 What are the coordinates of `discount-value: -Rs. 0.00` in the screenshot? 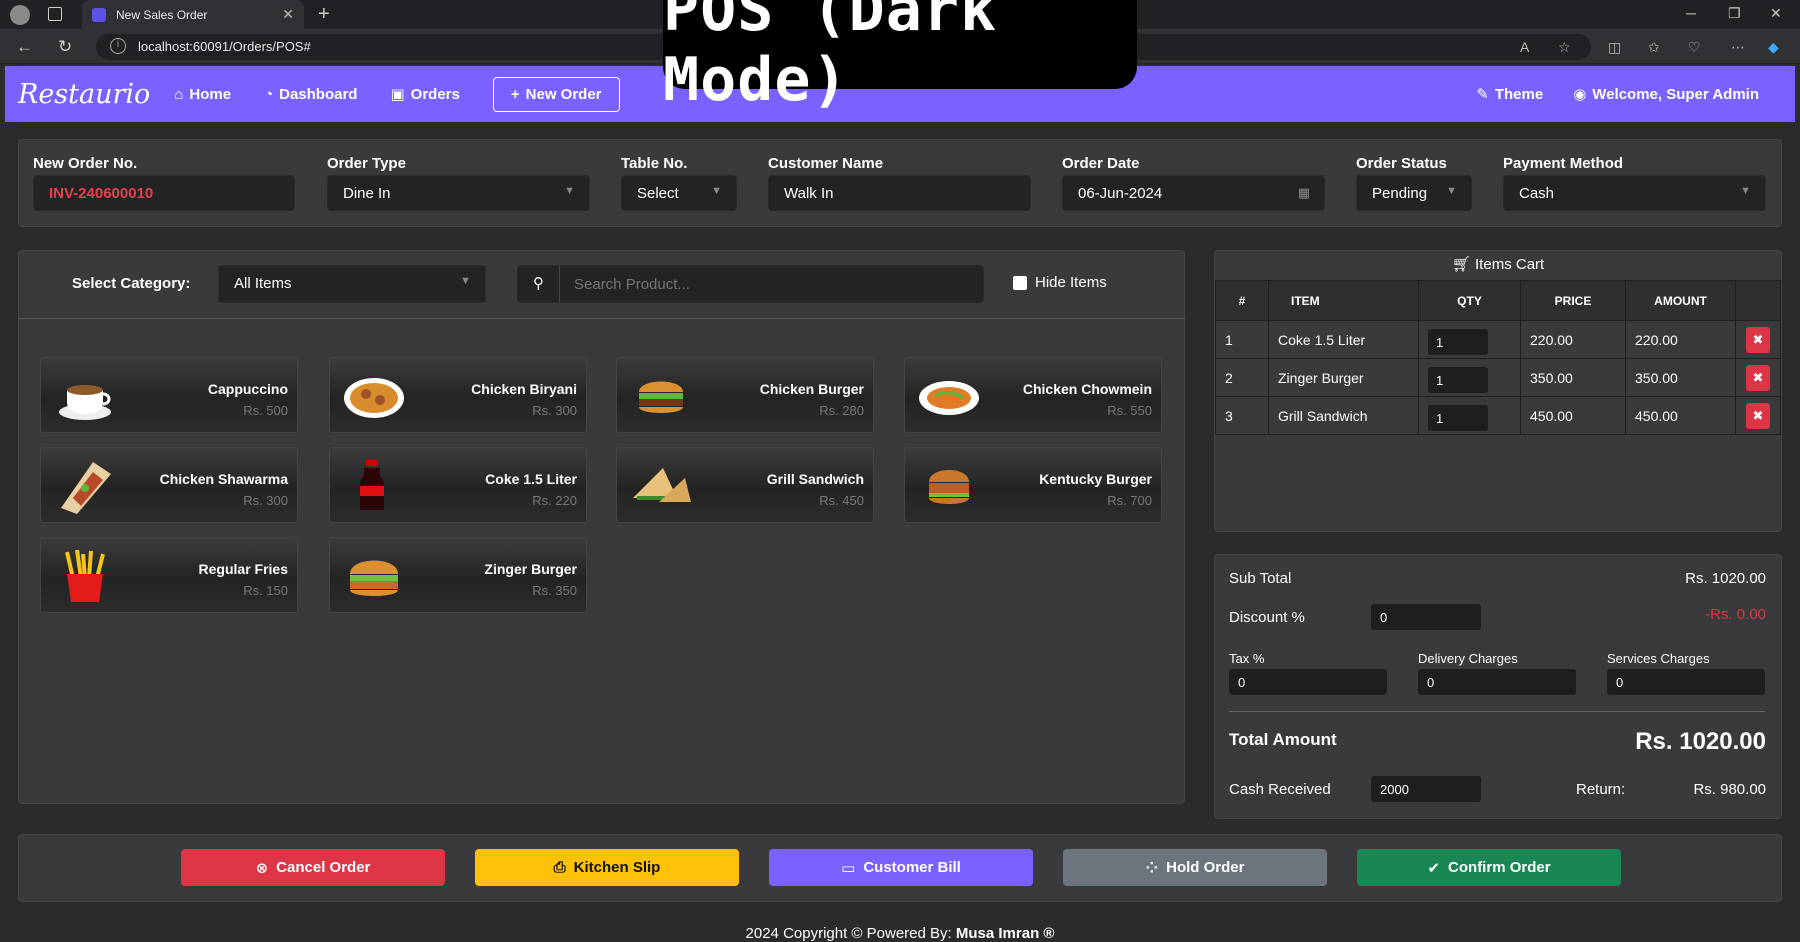 It's located at (1735, 614).